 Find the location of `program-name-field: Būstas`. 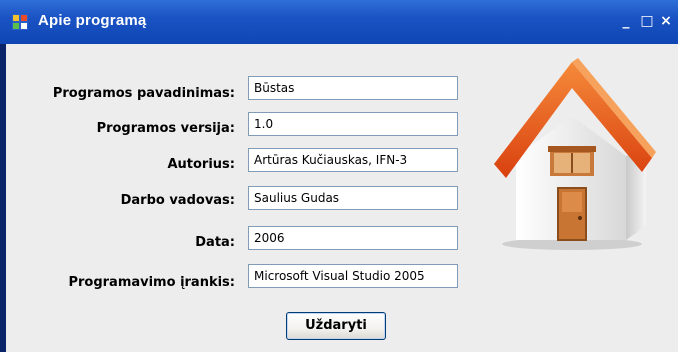

program-name-field: Būstas is located at coordinates (353, 88).